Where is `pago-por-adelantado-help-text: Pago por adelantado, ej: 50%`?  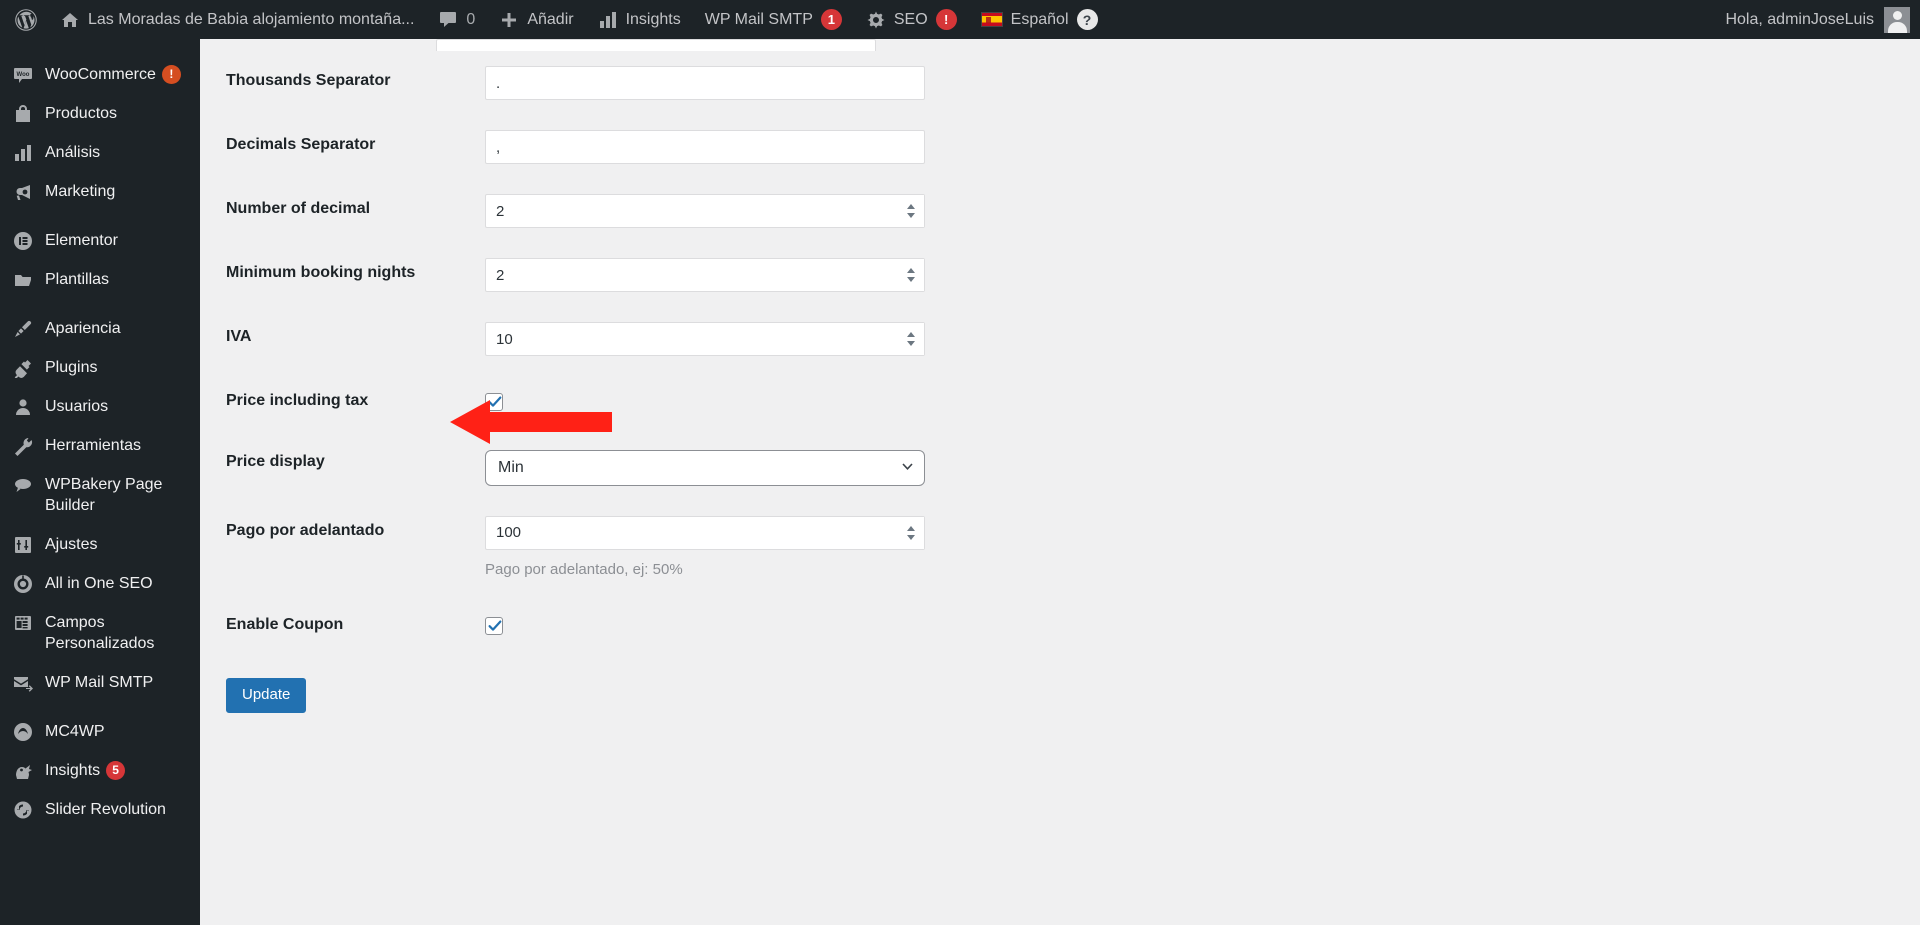
pago-por-adelantado-help-text: Pago por adelantado, ej: 50% is located at coordinates (584, 569).